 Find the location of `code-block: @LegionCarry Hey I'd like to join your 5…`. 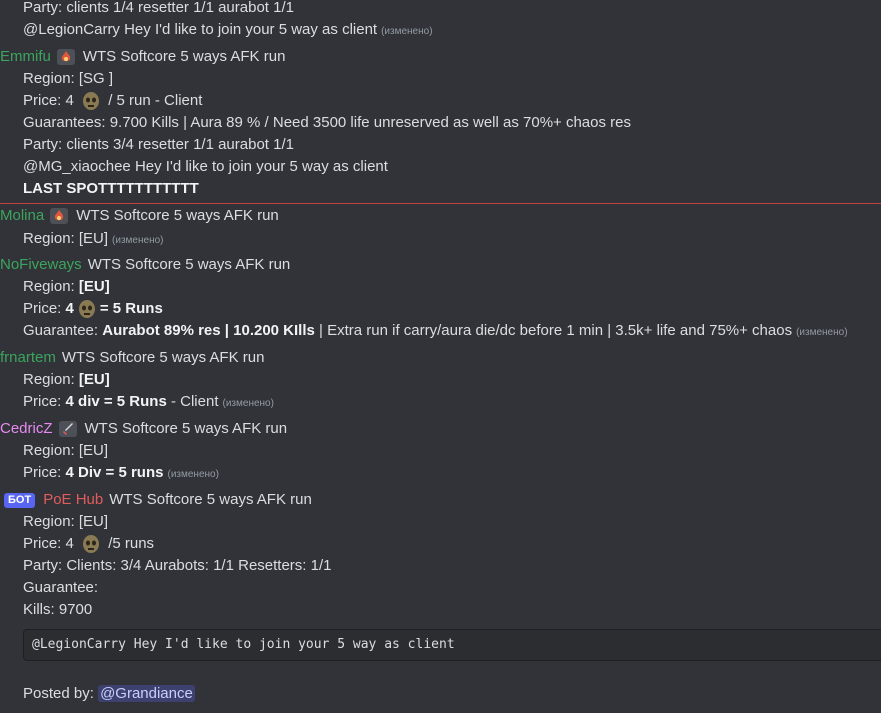

code-block: @LegionCarry Hey I'd like to join your 5… is located at coordinates (452, 645).